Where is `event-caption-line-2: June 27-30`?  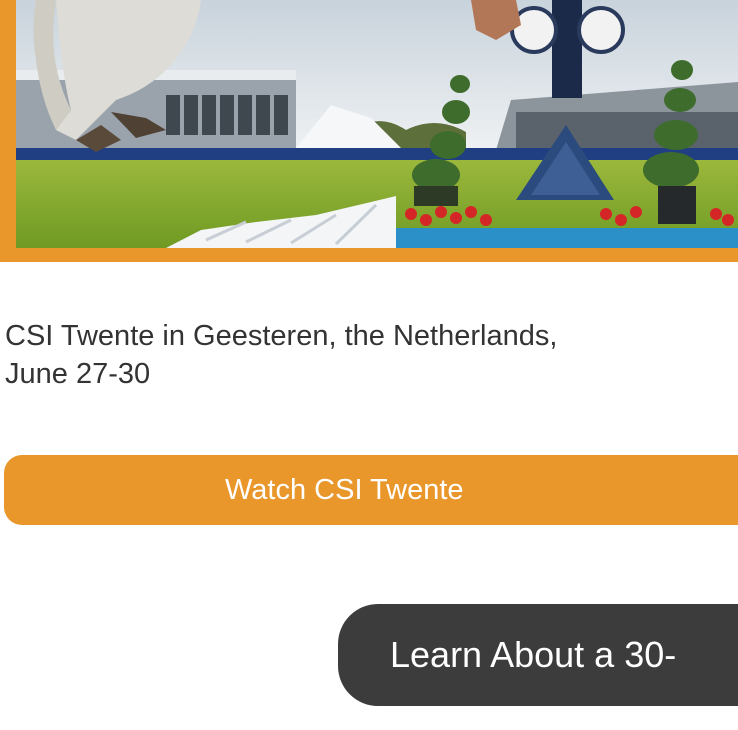 event-caption-line-2: June 27-30 is located at coordinates (78, 374).